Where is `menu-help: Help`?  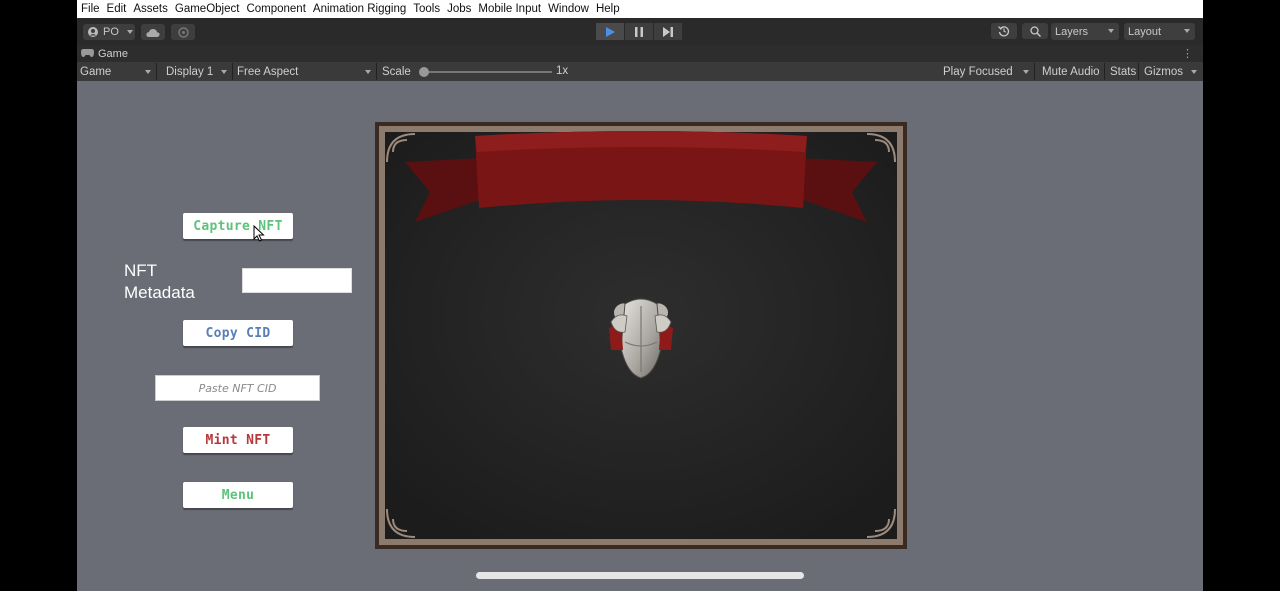
menu-help: Help is located at coordinates (608, 9).